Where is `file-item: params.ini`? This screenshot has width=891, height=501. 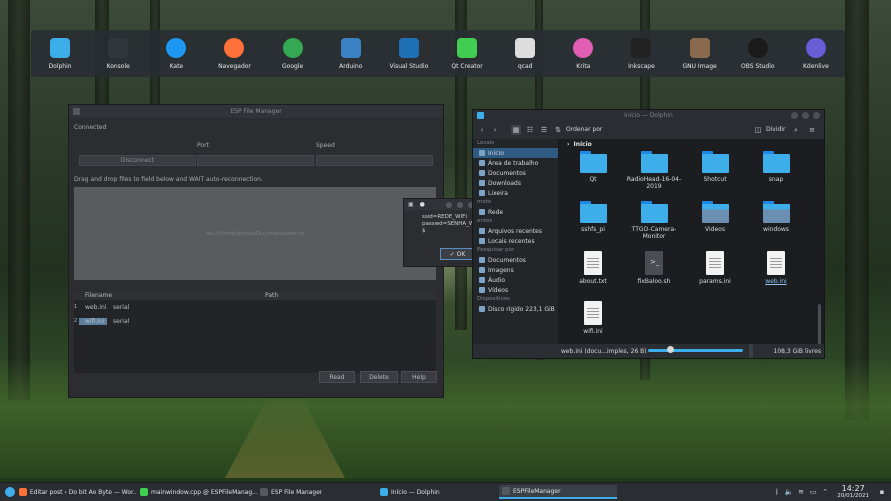
file-item: params.ini is located at coordinates (715, 276).